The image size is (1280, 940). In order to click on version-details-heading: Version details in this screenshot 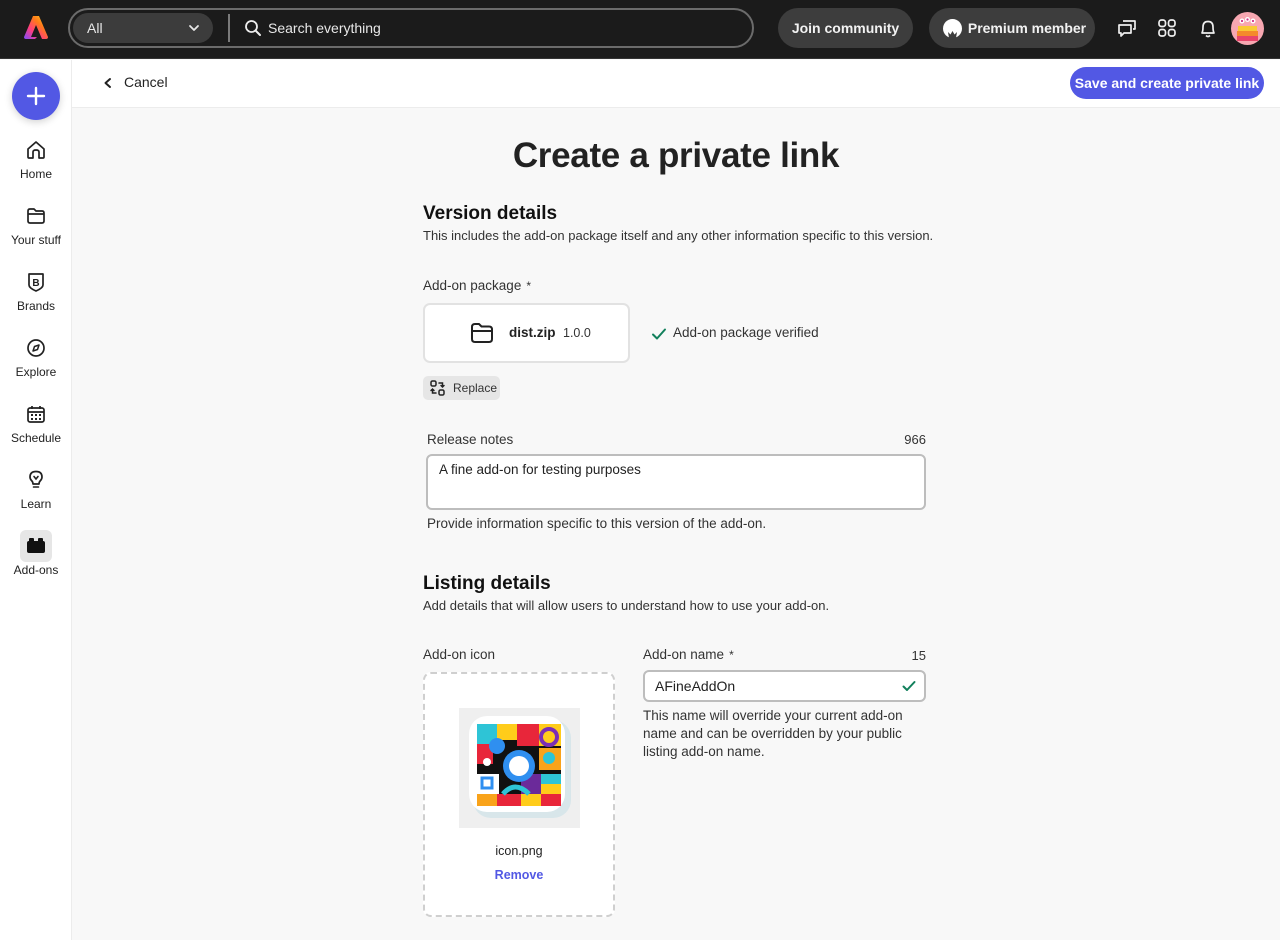, I will do `click(490, 213)`.